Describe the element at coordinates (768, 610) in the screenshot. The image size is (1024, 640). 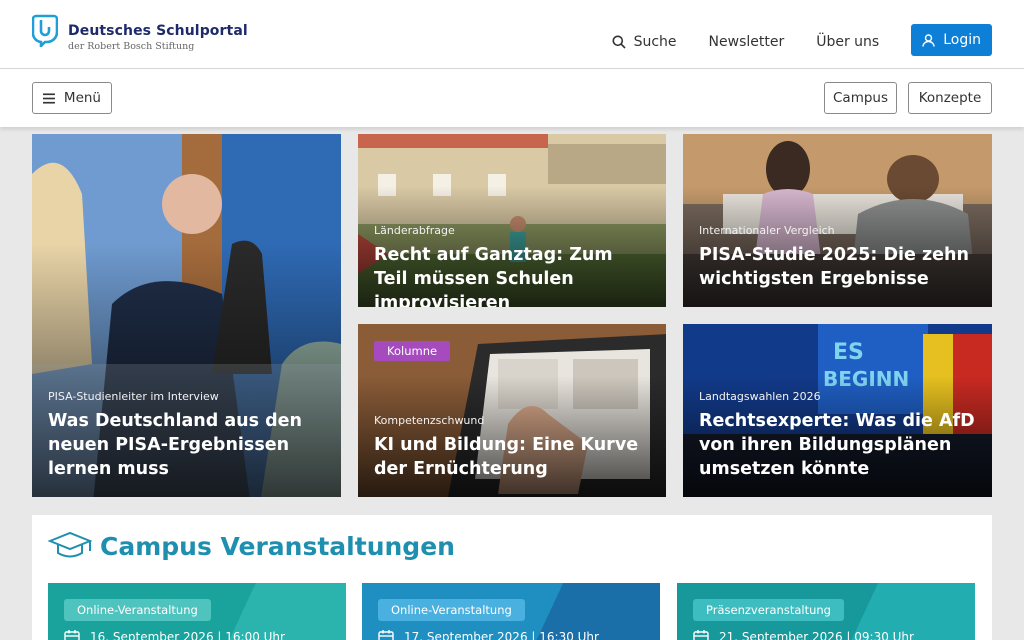
I see `event-type: Präsenzveranstaltung` at that location.